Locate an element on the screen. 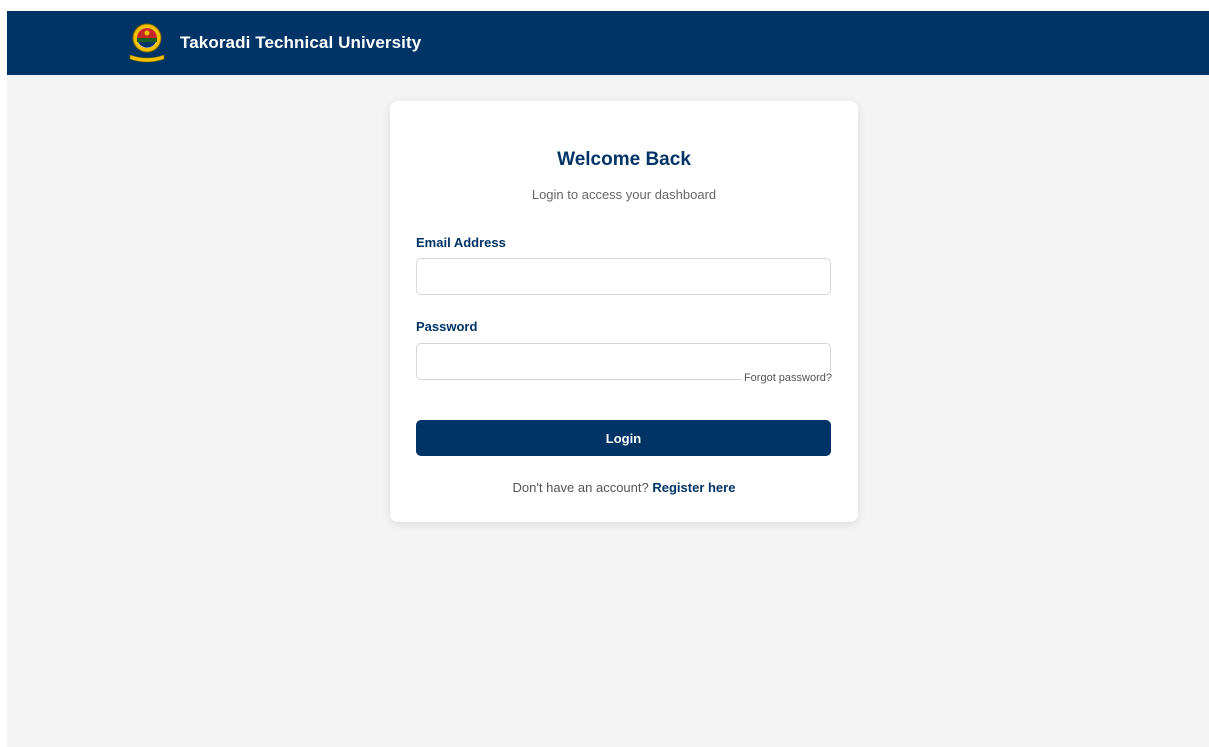  login-title: Welcome Back is located at coordinates (624, 159).